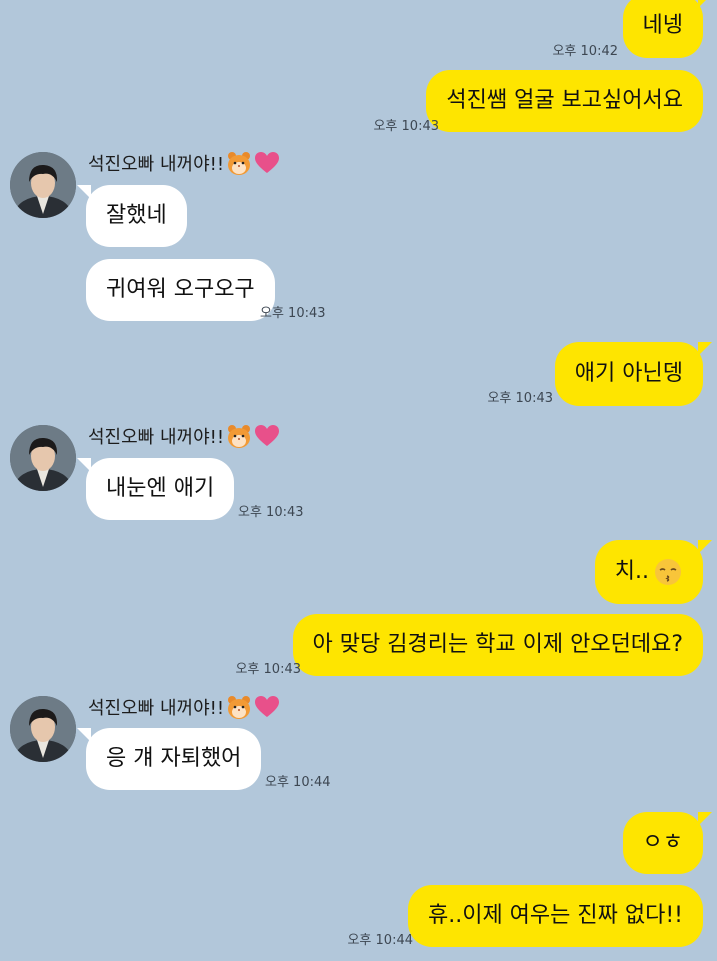  I want to click on message-bubble-outgoing: 석진쌤 얼굴 보고싶어서요, so click(564, 101).